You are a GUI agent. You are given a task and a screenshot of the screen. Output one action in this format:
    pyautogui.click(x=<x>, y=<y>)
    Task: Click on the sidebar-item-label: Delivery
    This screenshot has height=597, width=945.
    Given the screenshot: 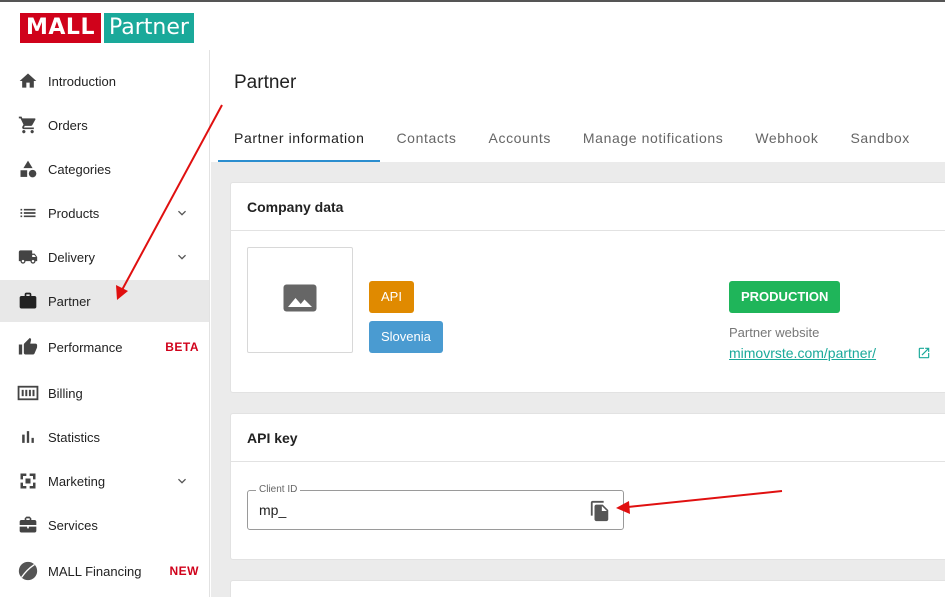 What is the action you would take?
    pyautogui.click(x=71, y=257)
    